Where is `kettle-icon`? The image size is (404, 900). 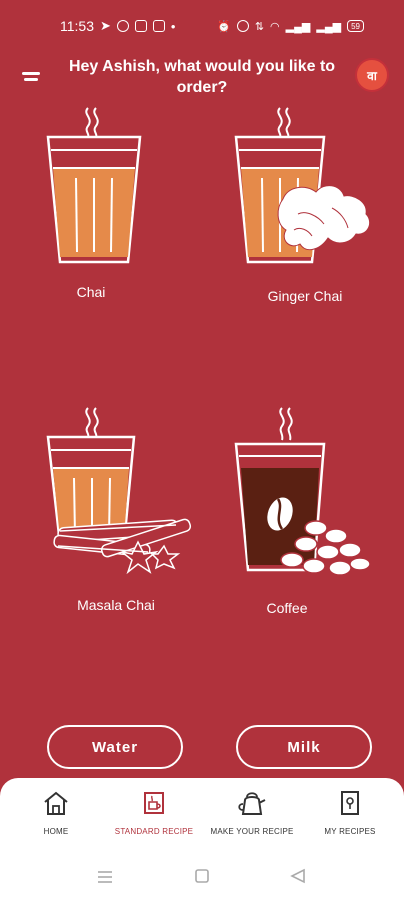
kettle-icon is located at coordinates (252, 803).